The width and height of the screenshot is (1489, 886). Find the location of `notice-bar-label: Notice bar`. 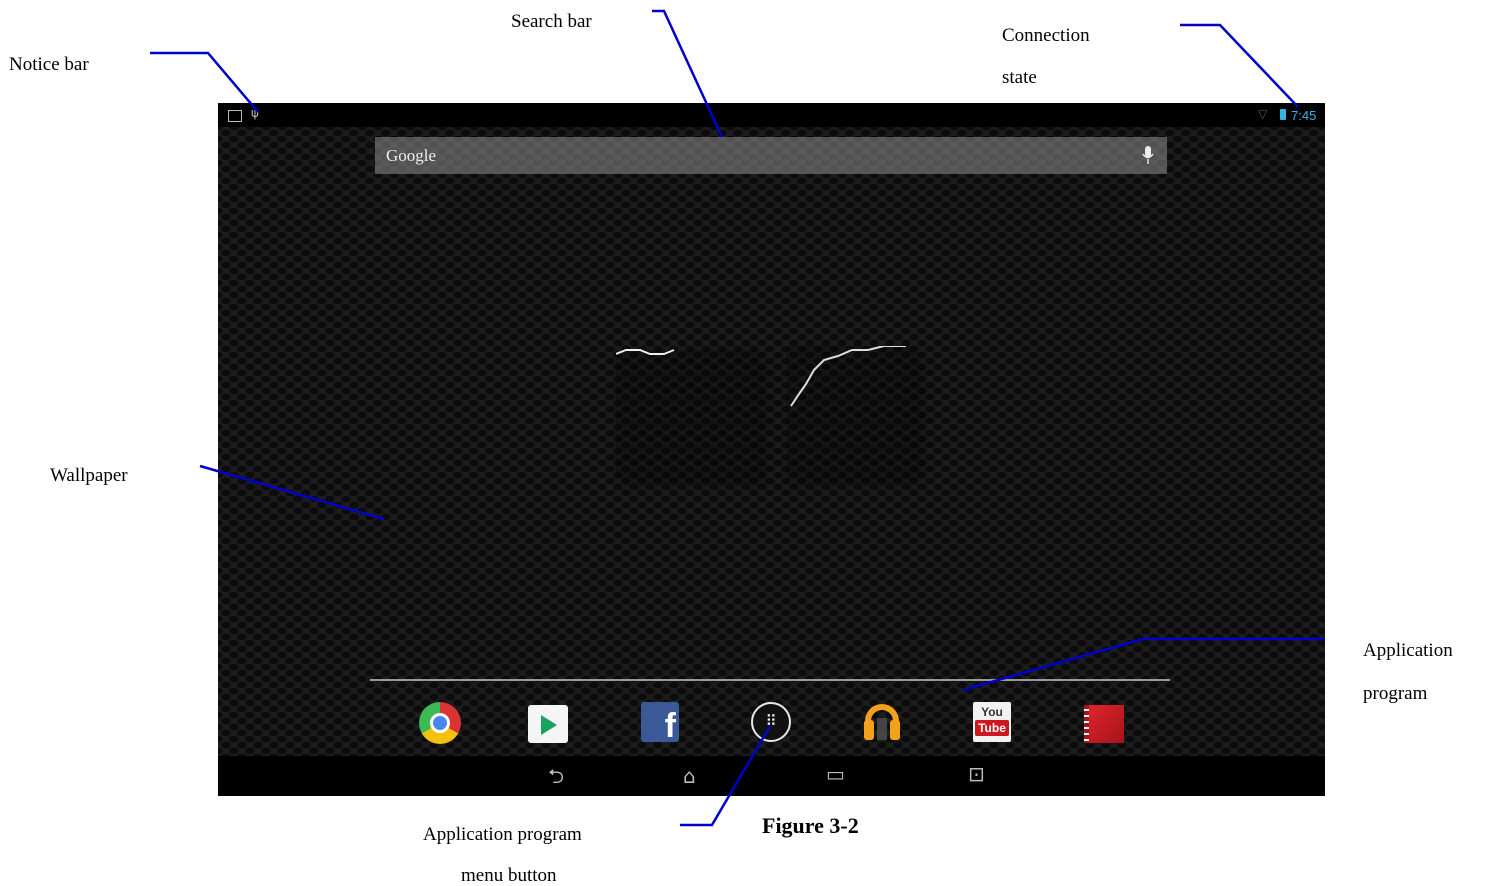

notice-bar-label: Notice bar is located at coordinates (49, 64).